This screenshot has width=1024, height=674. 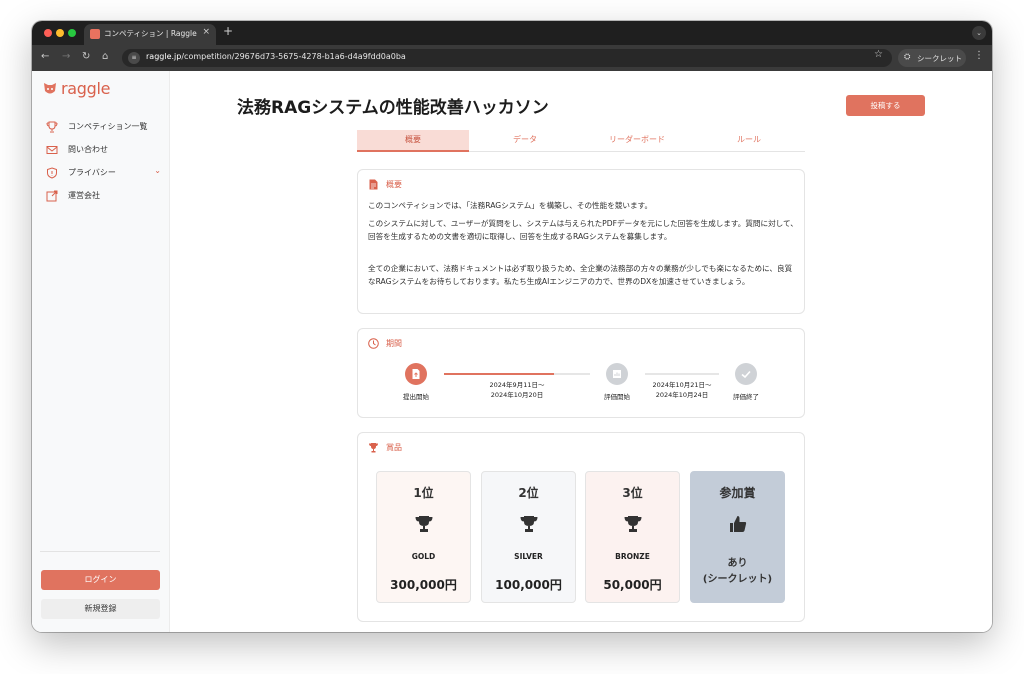 I want to click on period-range: 2024年10月21日〜 2024年10月24日, so click(x=682, y=390).